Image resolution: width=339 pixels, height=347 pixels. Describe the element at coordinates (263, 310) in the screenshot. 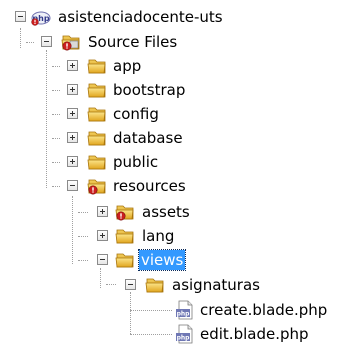

I see `tree-node-label: create.blade.php` at that location.